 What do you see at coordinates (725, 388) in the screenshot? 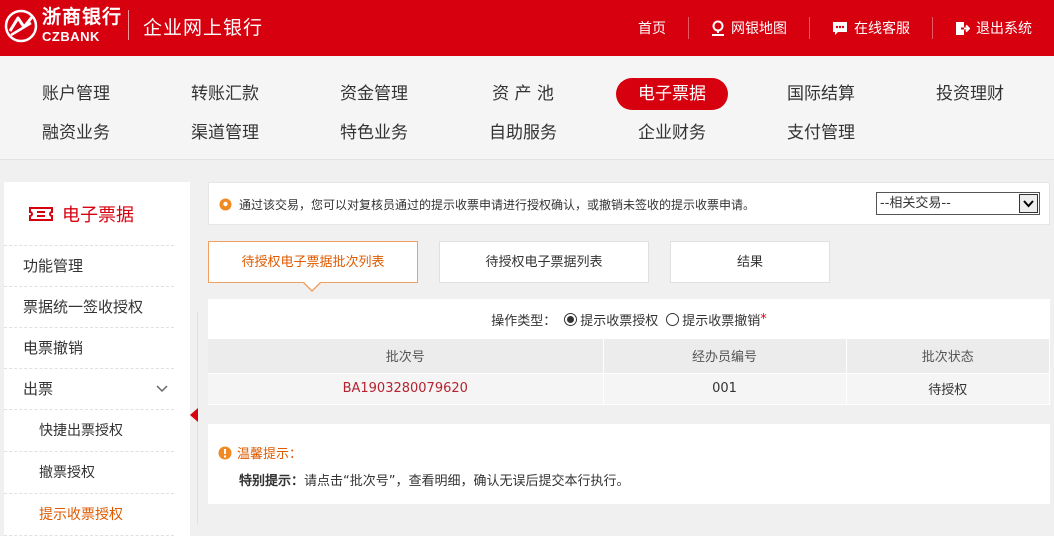
I see `operator-no-cell: 001` at bounding box center [725, 388].